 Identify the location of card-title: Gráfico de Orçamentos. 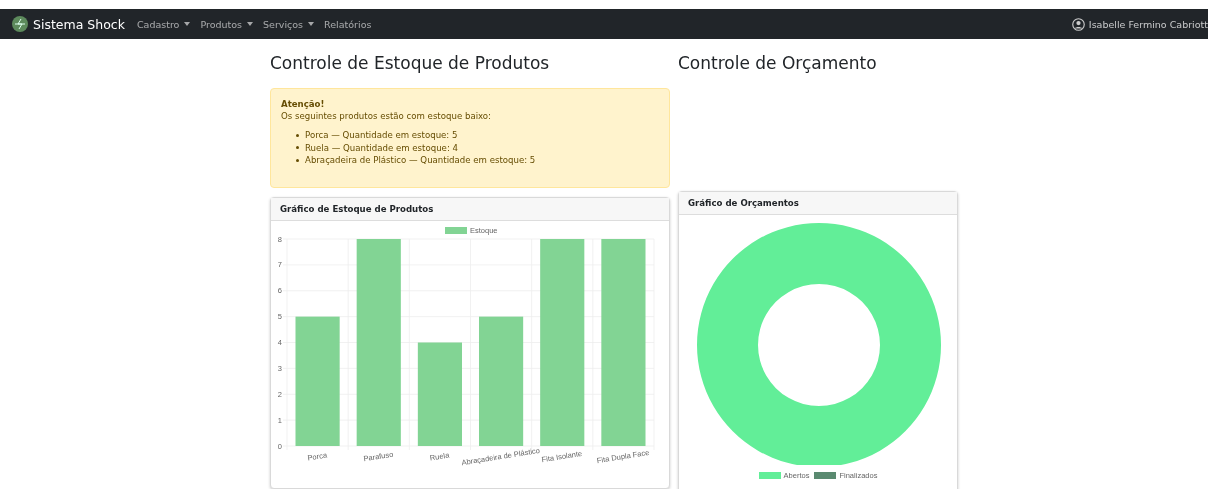
(818, 203).